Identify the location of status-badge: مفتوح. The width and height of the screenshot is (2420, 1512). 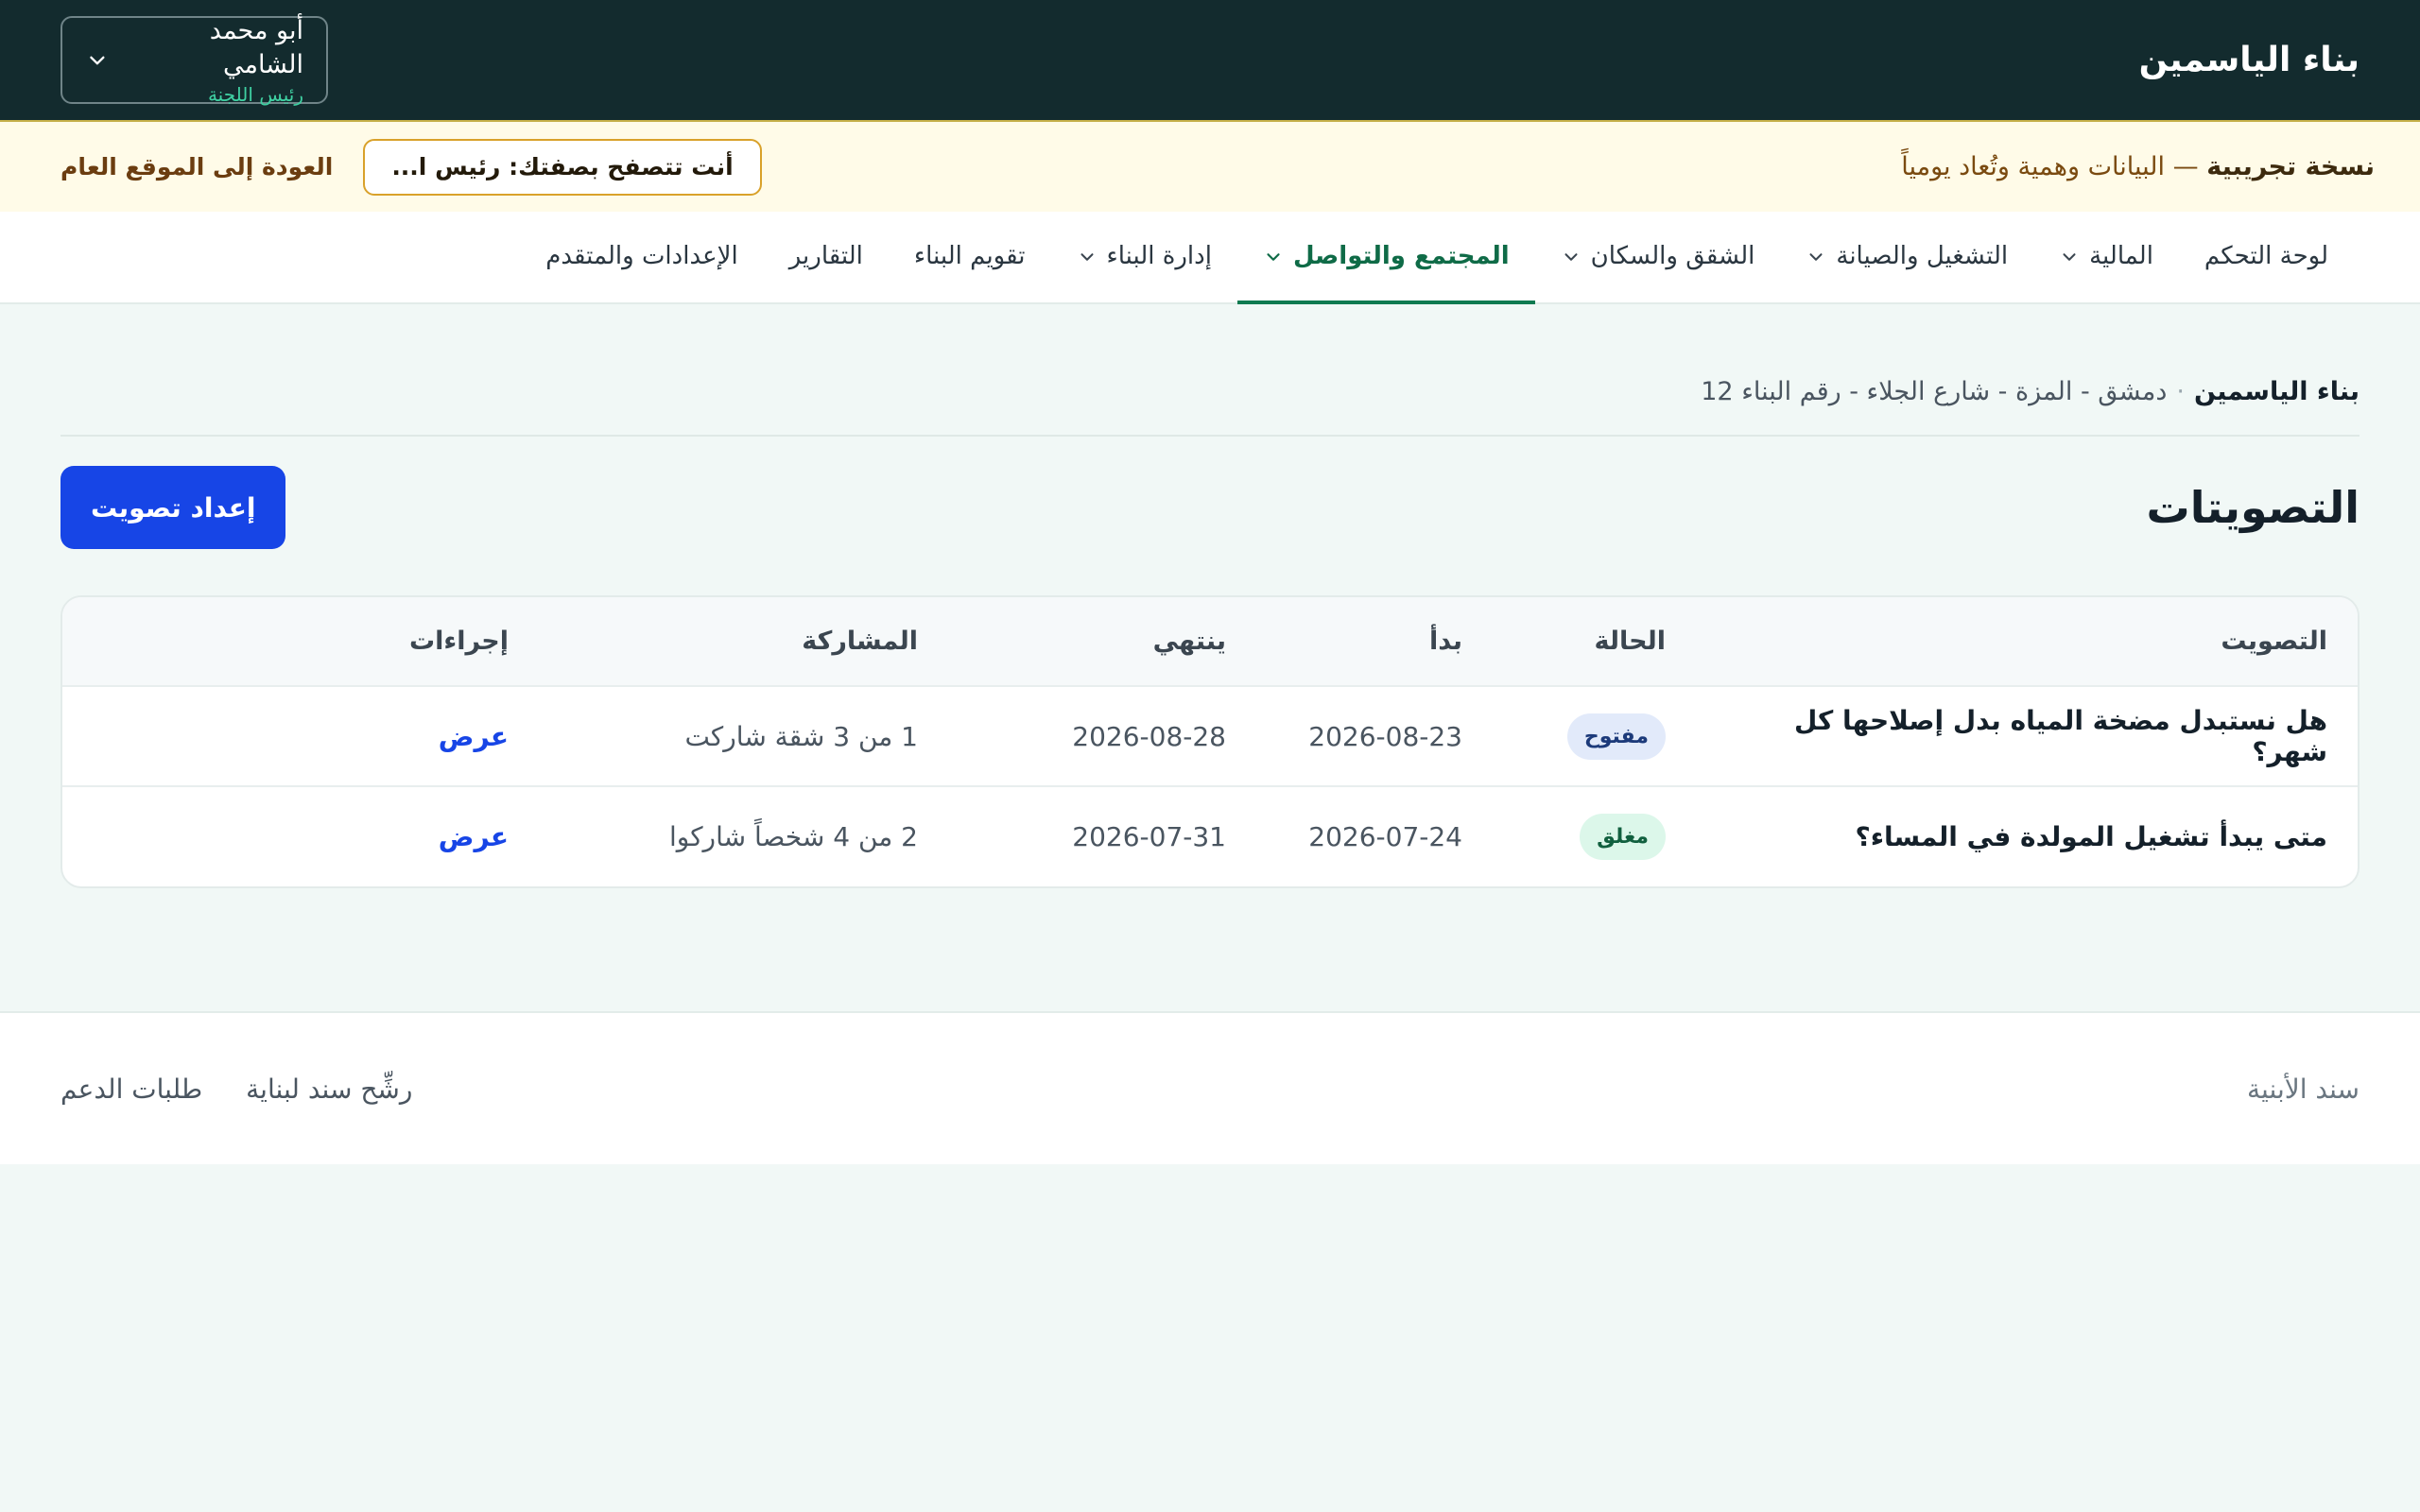
(1616, 736).